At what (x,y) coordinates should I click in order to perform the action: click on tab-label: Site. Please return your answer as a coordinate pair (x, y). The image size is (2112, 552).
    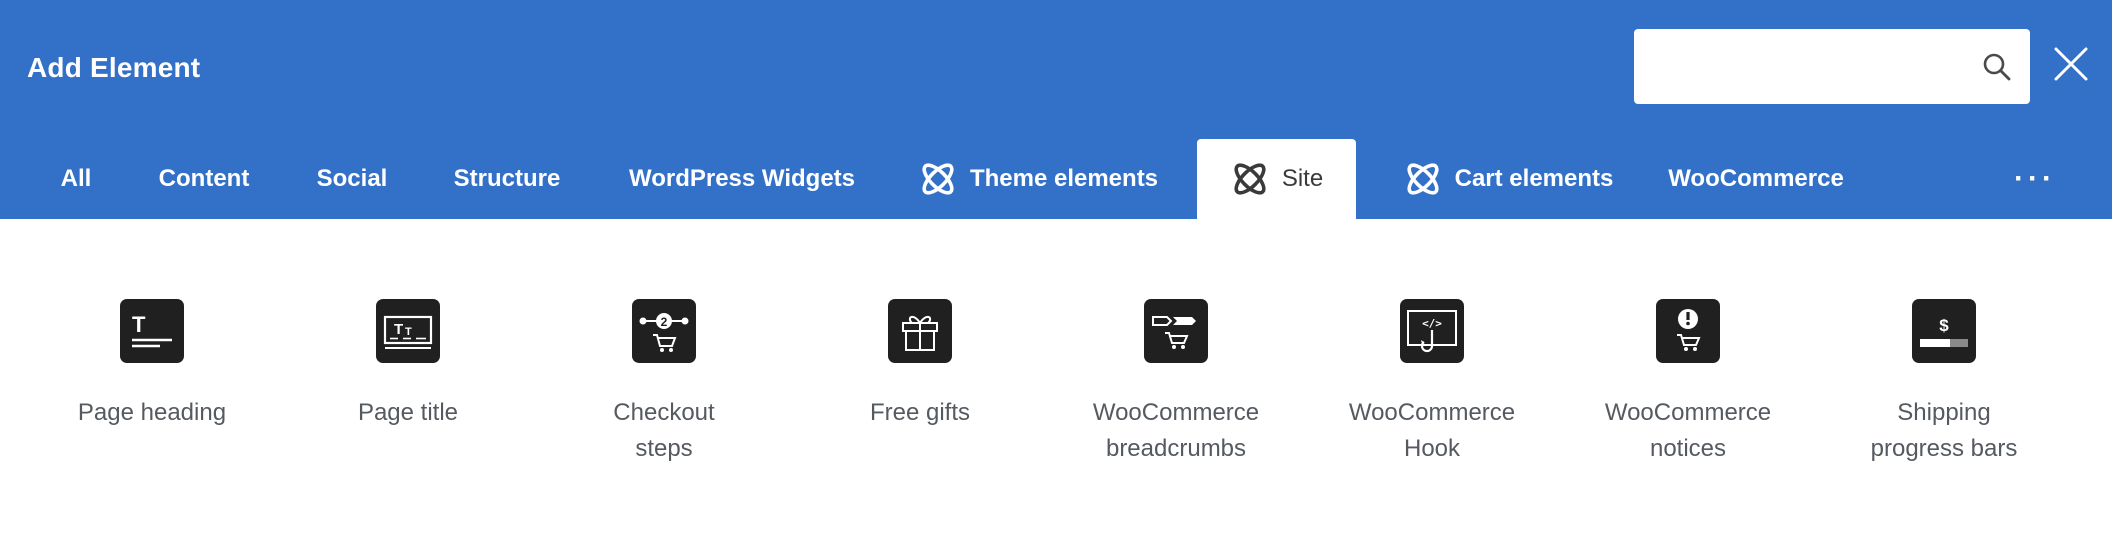
    Looking at the image, I should click on (1302, 178).